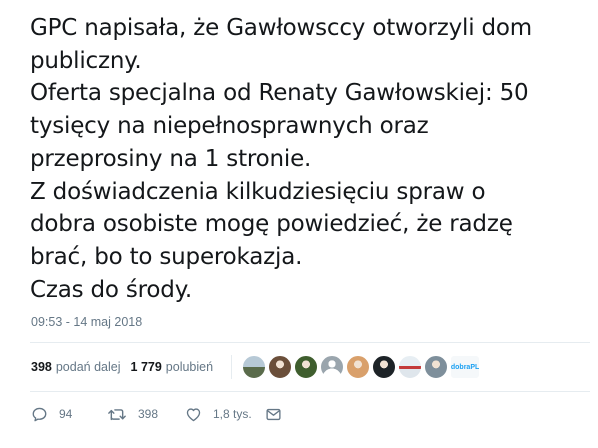 The width and height of the screenshot is (598, 448). What do you see at coordinates (232, 367) in the screenshot?
I see `stats-separator` at bounding box center [232, 367].